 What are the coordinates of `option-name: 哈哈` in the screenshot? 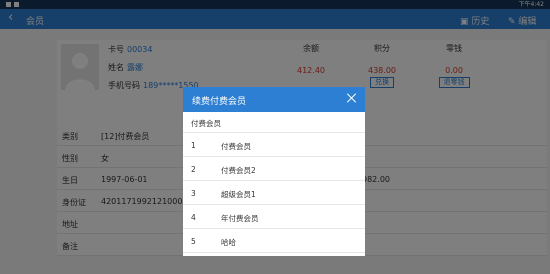 It's located at (228, 242).